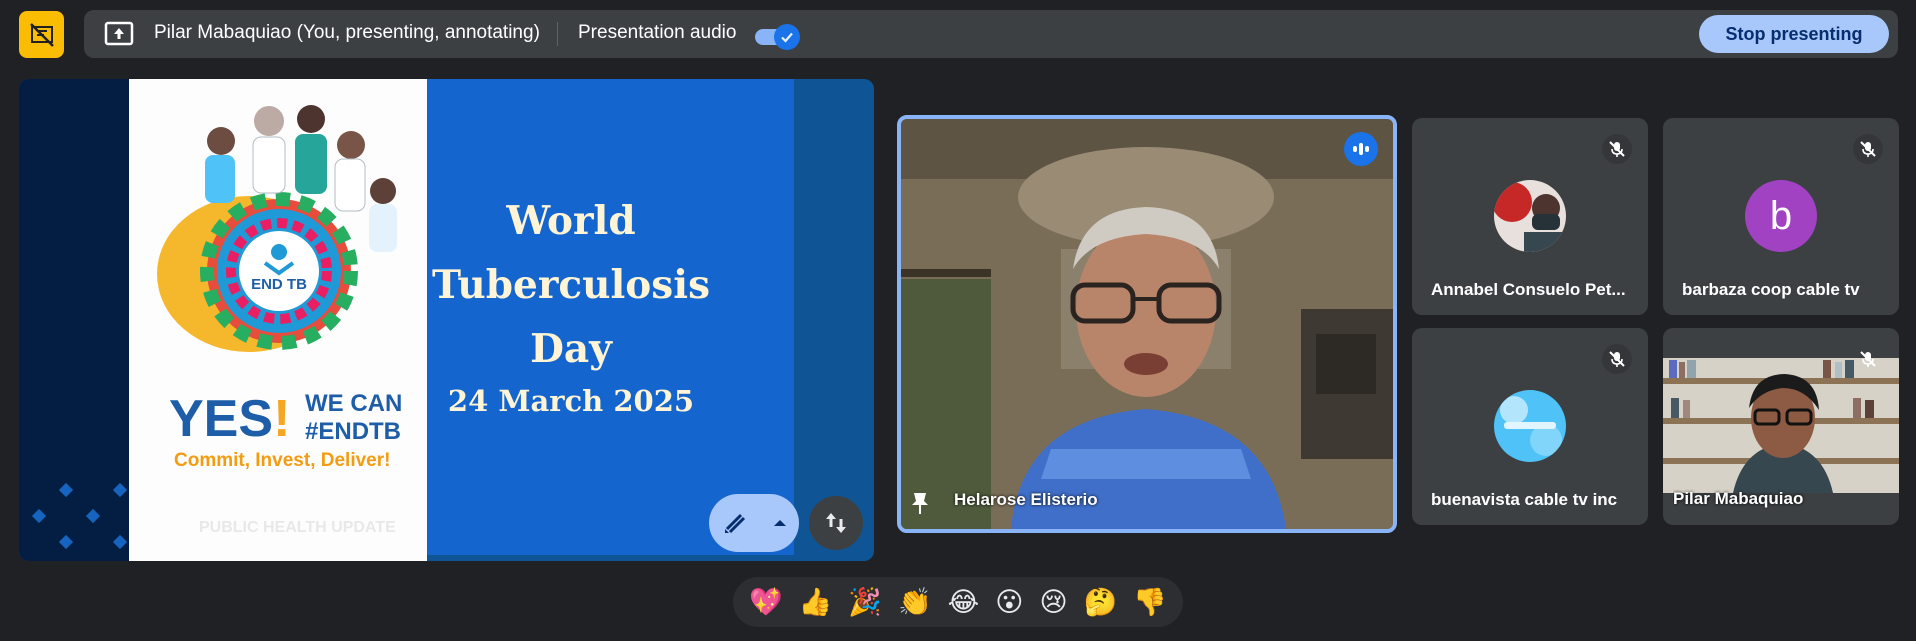 The image size is (1916, 641). I want to click on participant-tile-buenavista: buenavista cable tv inc, so click(1530, 426).